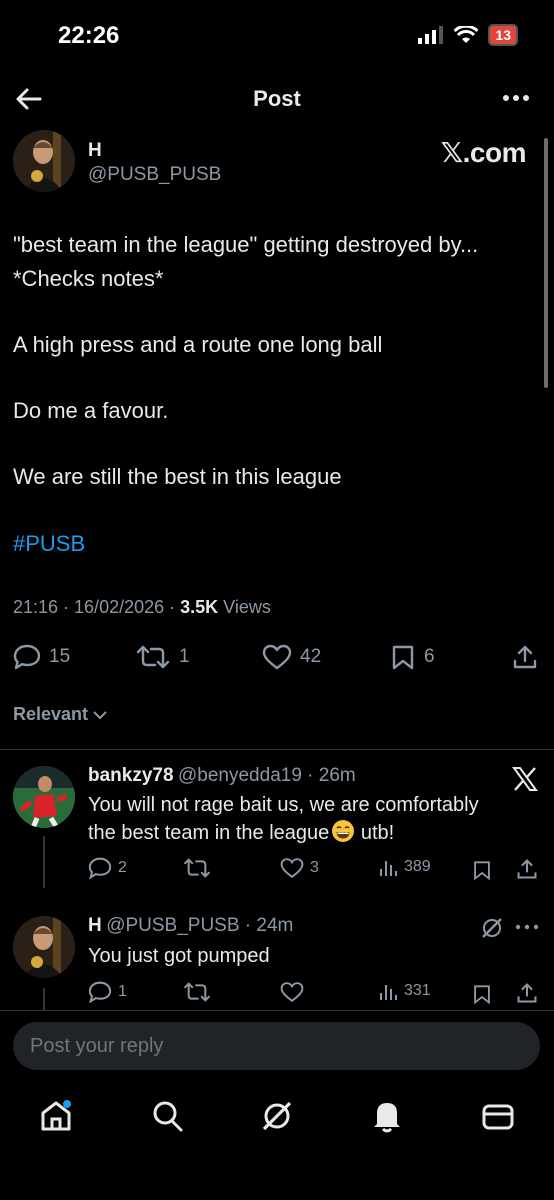 The image size is (554, 1200). Describe the element at coordinates (49, 544) in the screenshot. I see `hashtag-link: #PUSB` at that location.